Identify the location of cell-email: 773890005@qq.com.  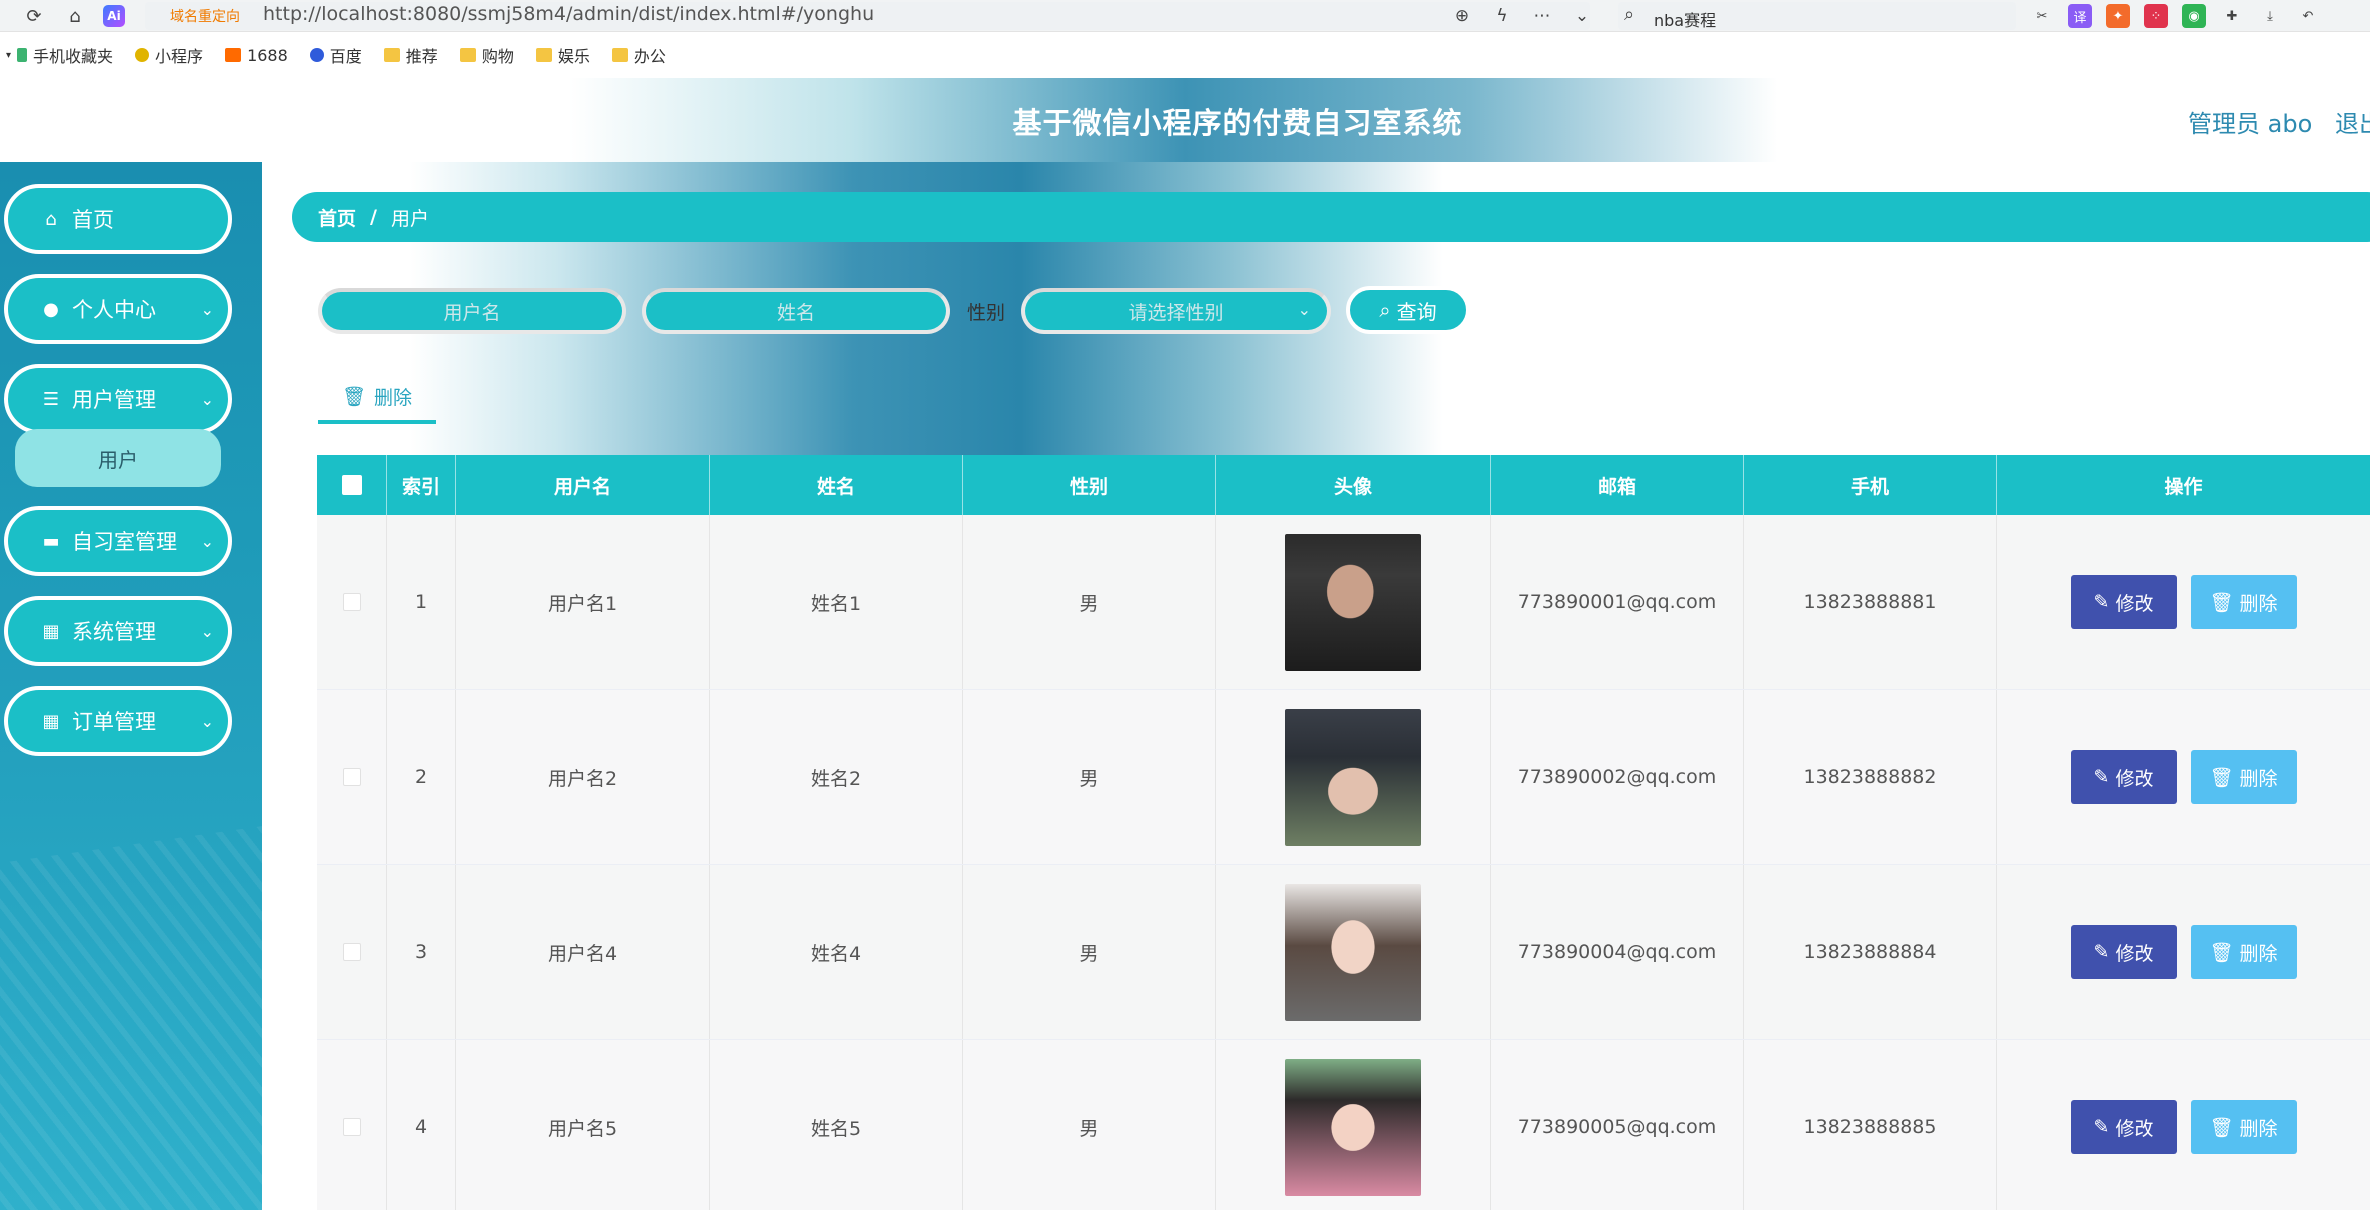
(1617, 1125).